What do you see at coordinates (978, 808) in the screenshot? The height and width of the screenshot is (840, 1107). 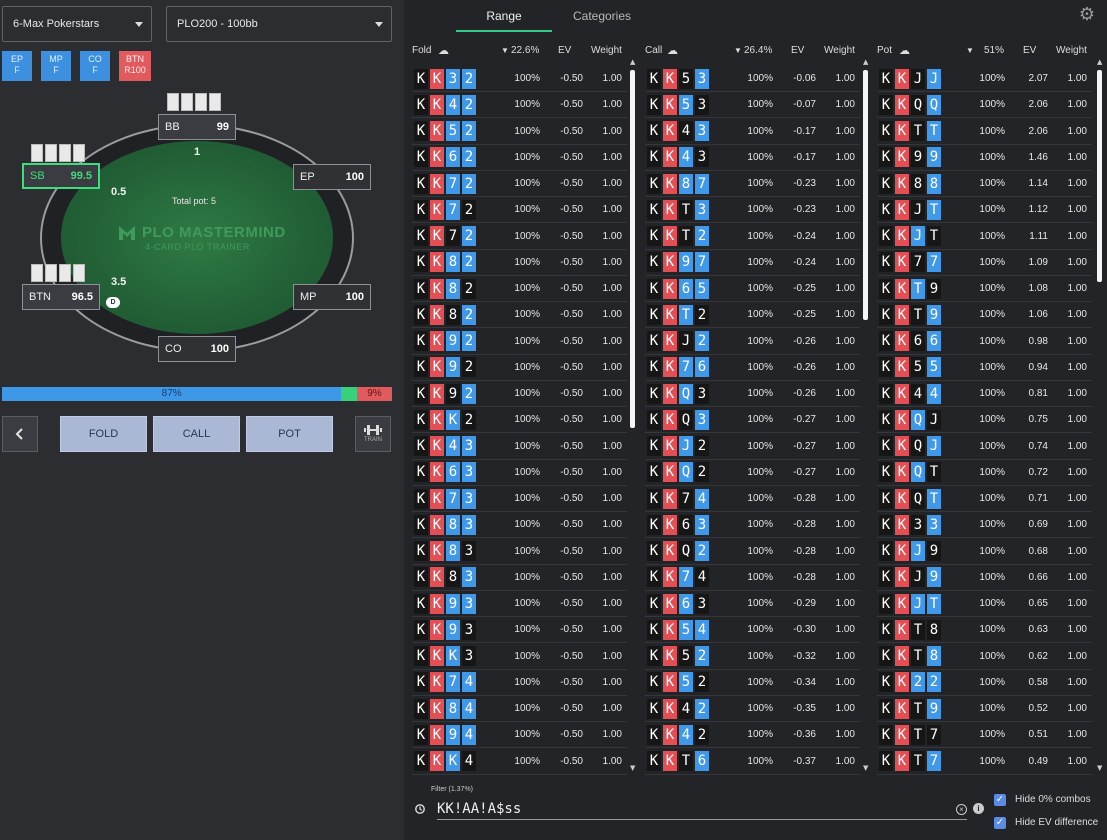 I see `info-icon: i` at bounding box center [978, 808].